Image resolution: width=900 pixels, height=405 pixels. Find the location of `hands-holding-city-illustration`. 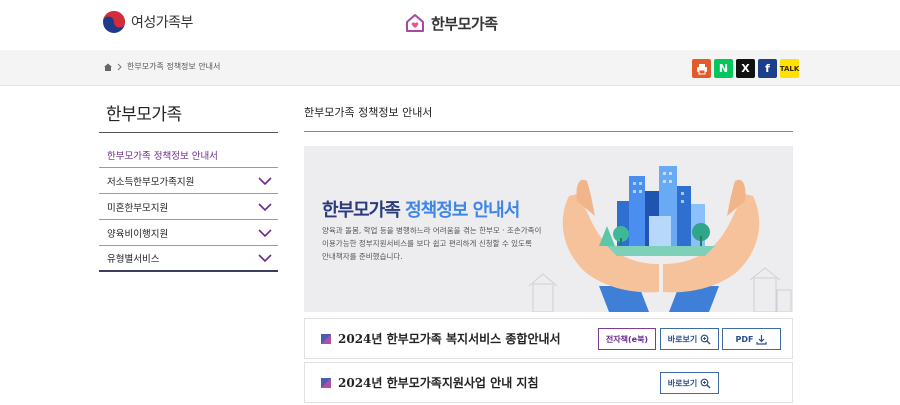

hands-holding-city-illustration is located at coordinates (660, 239).